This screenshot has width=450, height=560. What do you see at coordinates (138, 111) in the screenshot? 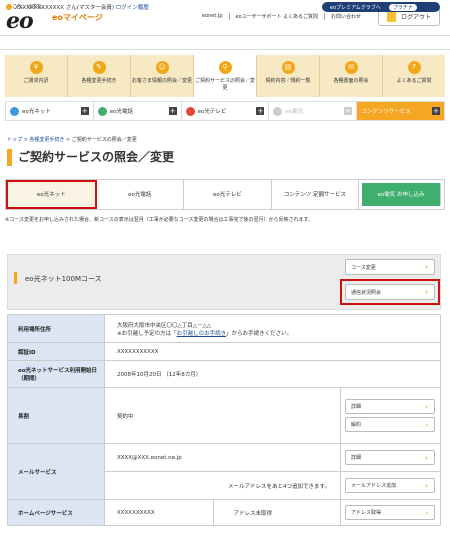
I see `service-tab-phone: eo光電話 +` at bounding box center [138, 111].